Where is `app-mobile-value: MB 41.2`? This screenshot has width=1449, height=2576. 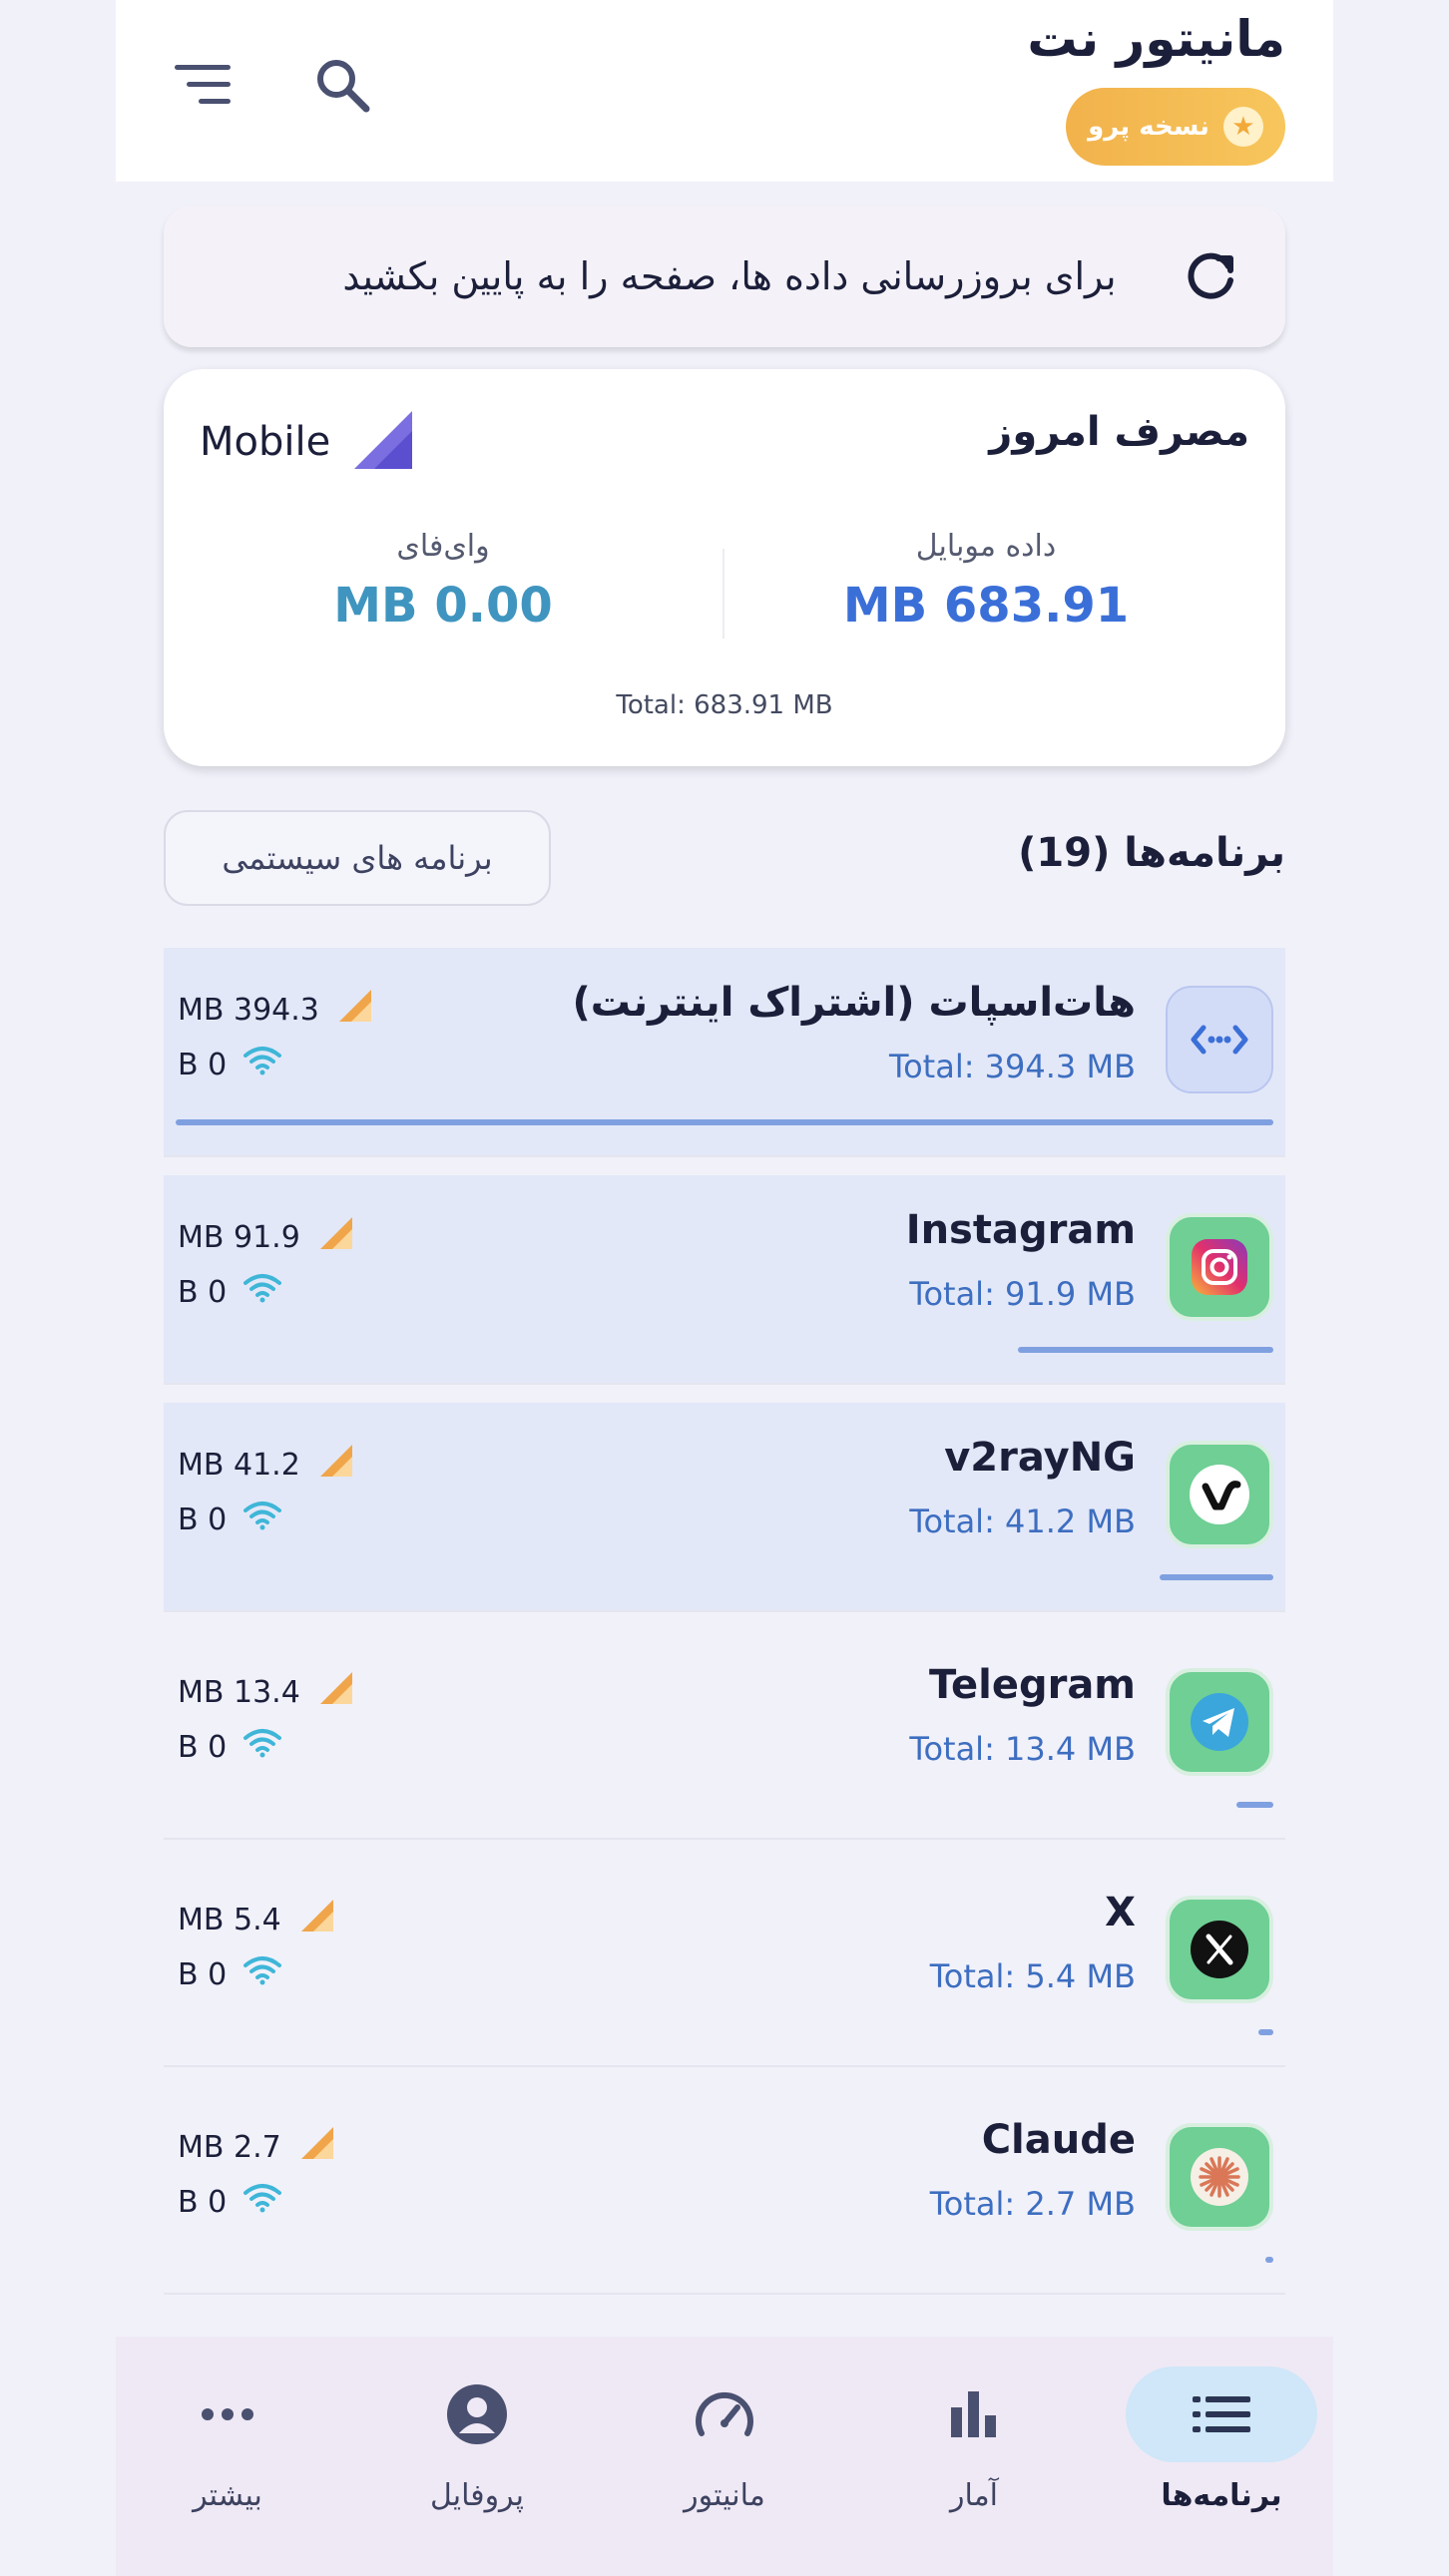 app-mobile-value: MB 41.2 is located at coordinates (239, 1465).